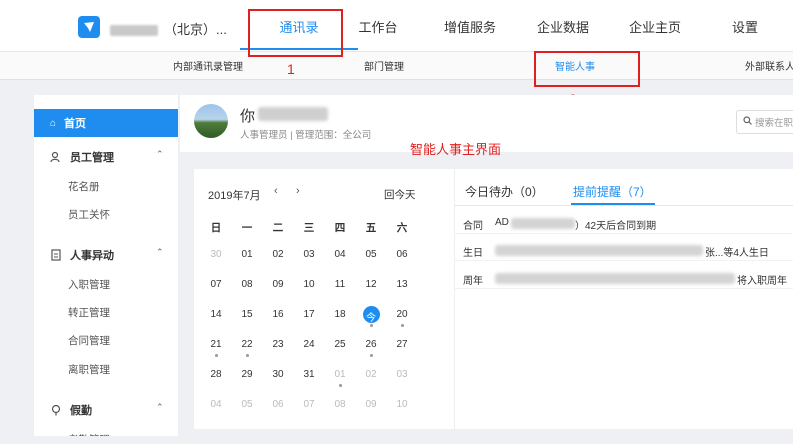  What do you see at coordinates (384, 65) in the screenshot?
I see `subnav-department: 部门管理` at bounding box center [384, 65].